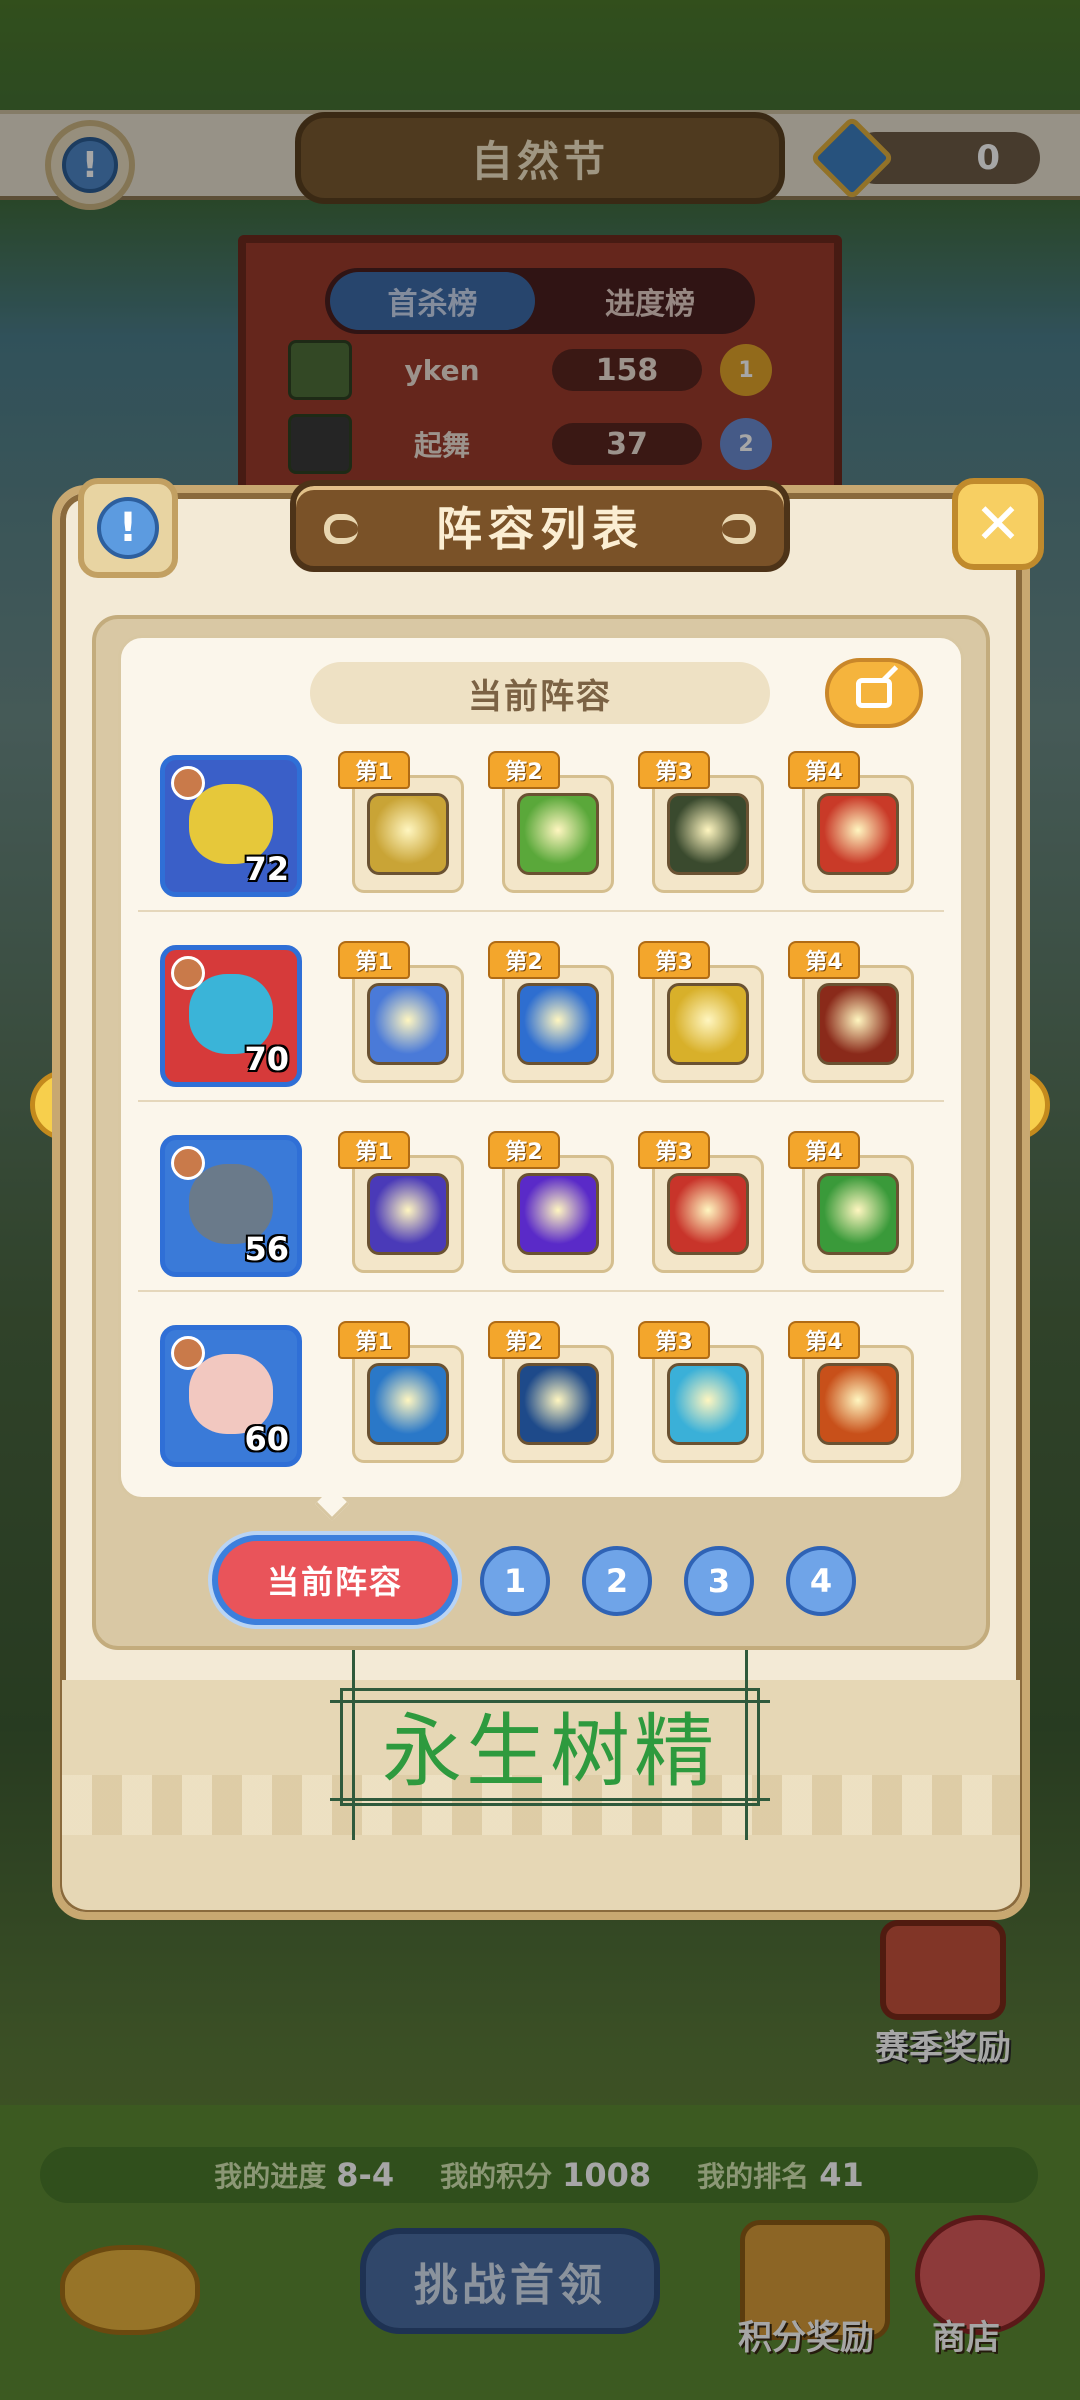 The width and height of the screenshot is (1080, 2400). I want to click on info-icon: !, so click(128, 528).